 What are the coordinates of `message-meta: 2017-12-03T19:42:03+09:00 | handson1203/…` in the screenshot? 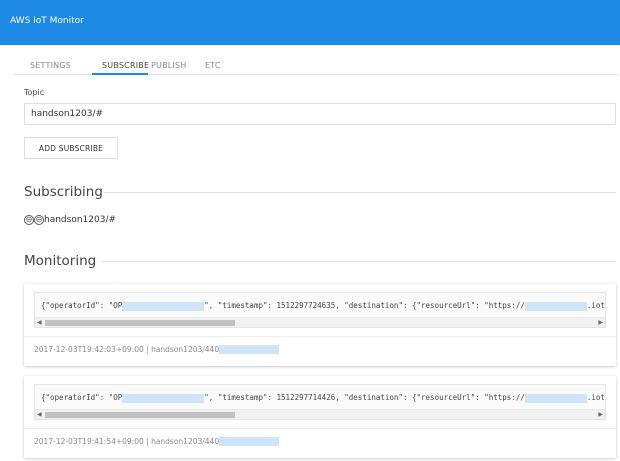 It's located at (157, 349).